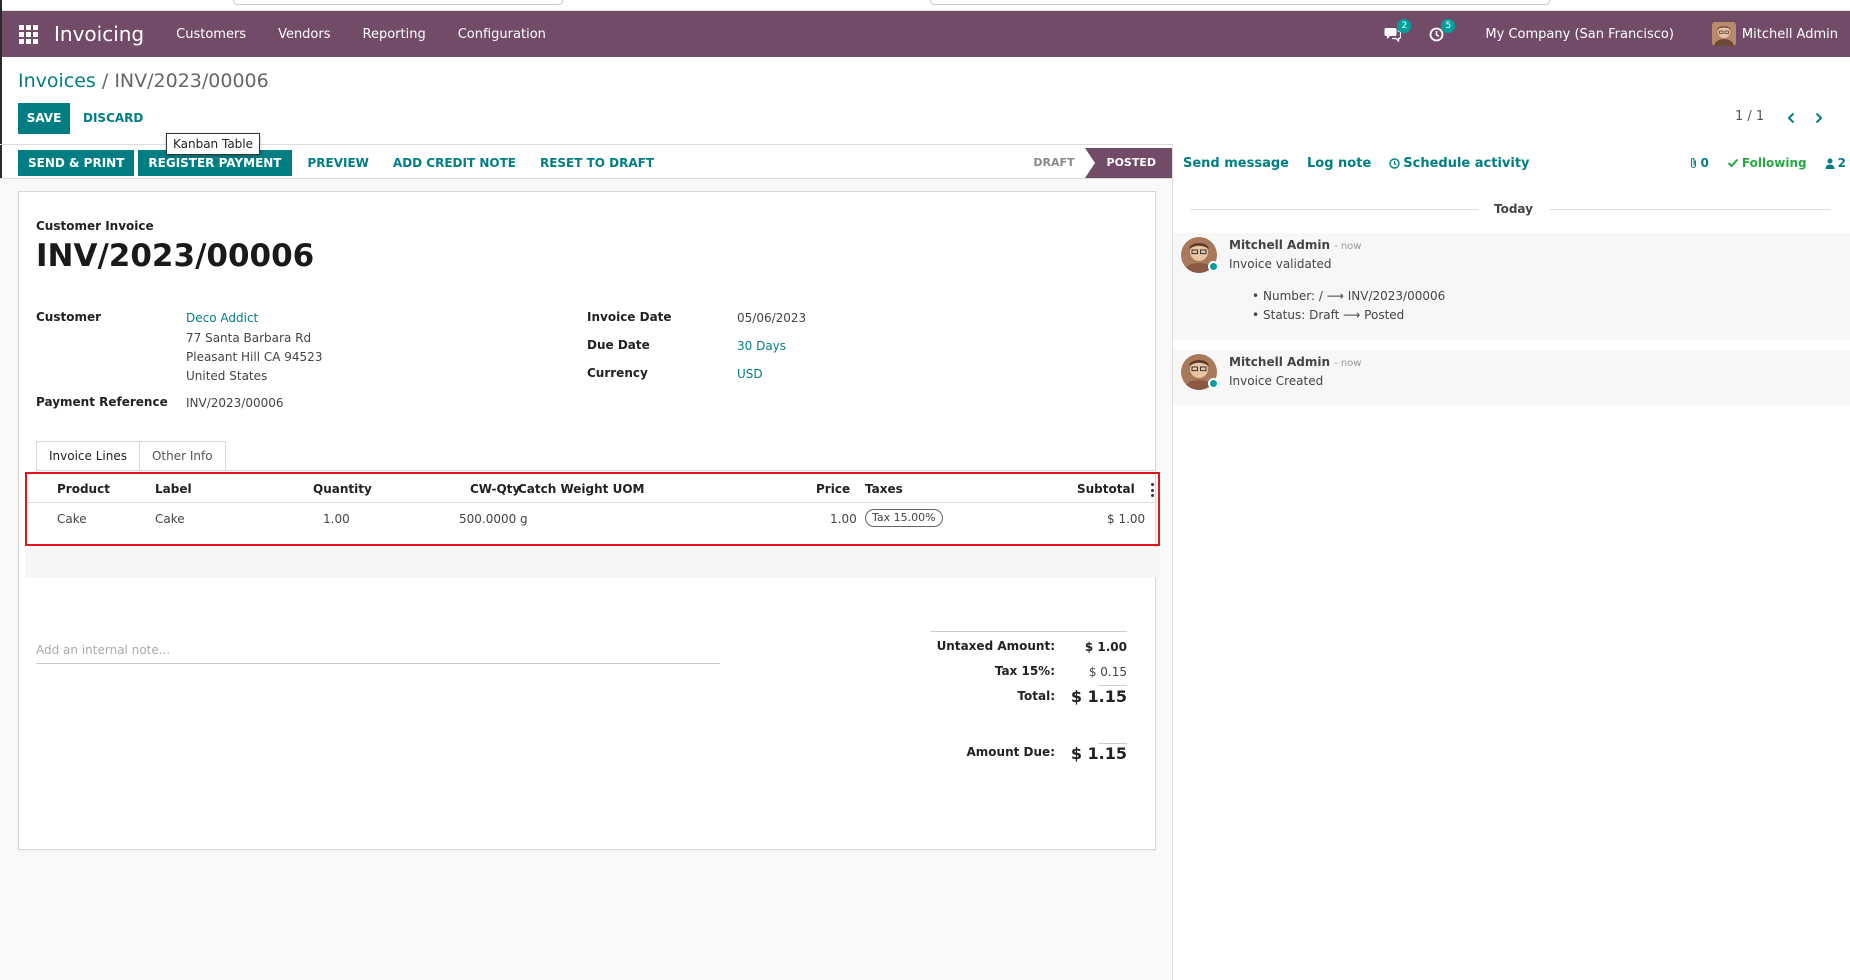  I want to click on tab-invoice-lines: Invoice Lines, so click(88, 456).